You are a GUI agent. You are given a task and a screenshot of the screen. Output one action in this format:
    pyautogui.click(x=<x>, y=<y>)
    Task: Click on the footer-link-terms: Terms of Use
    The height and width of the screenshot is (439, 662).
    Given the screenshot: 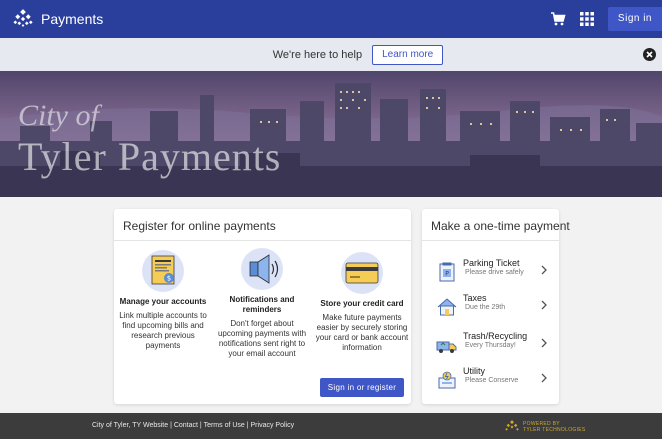 What is the action you would take?
    pyautogui.click(x=224, y=425)
    